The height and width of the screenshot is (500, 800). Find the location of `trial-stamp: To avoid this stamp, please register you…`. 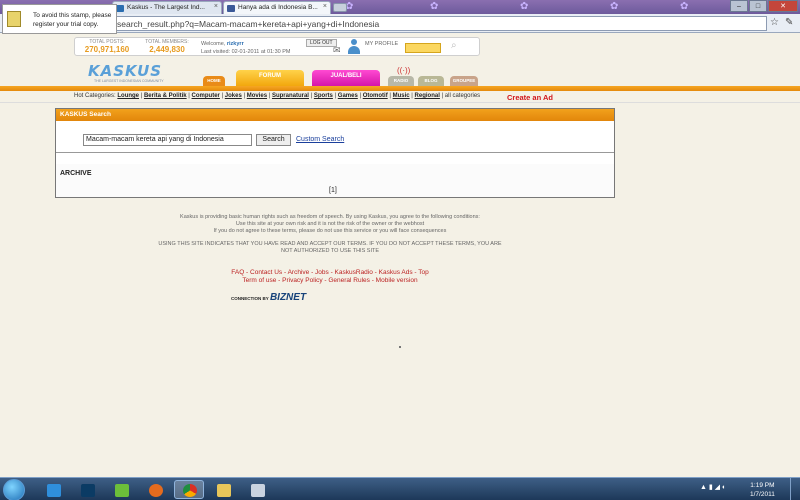

trial-stamp: To avoid this stamp, please register you… is located at coordinates (59, 19).